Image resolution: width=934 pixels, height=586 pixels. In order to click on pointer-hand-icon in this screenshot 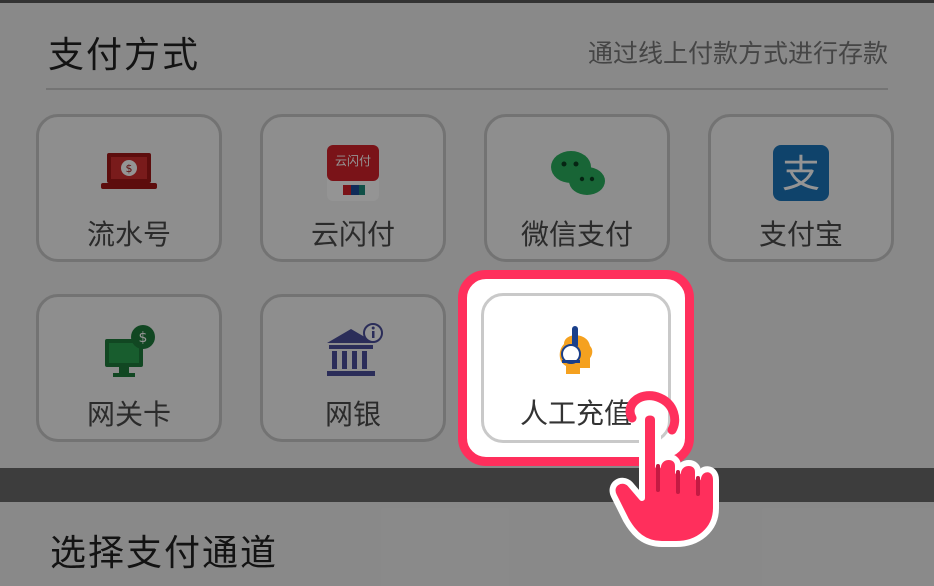, I will do `click(664, 469)`.